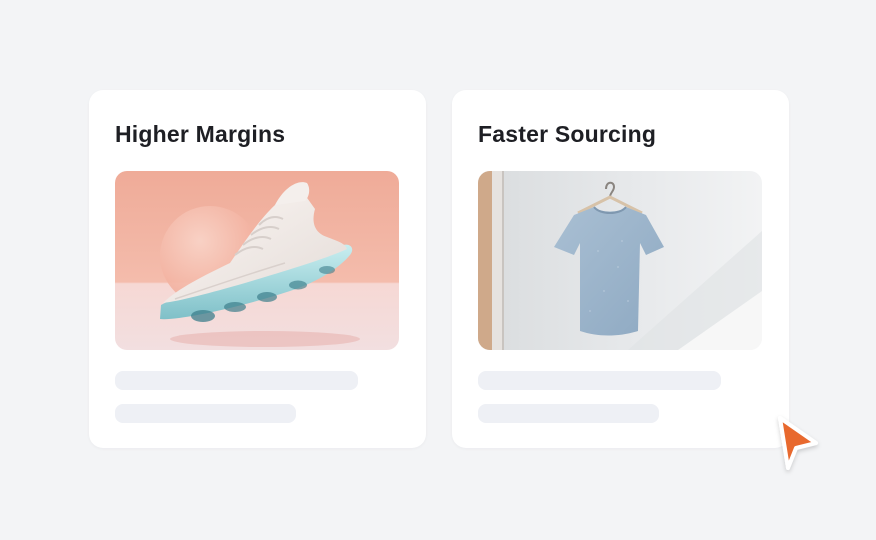 The width and height of the screenshot is (876, 540). What do you see at coordinates (620, 260) in the screenshot?
I see `tshirt-image` at bounding box center [620, 260].